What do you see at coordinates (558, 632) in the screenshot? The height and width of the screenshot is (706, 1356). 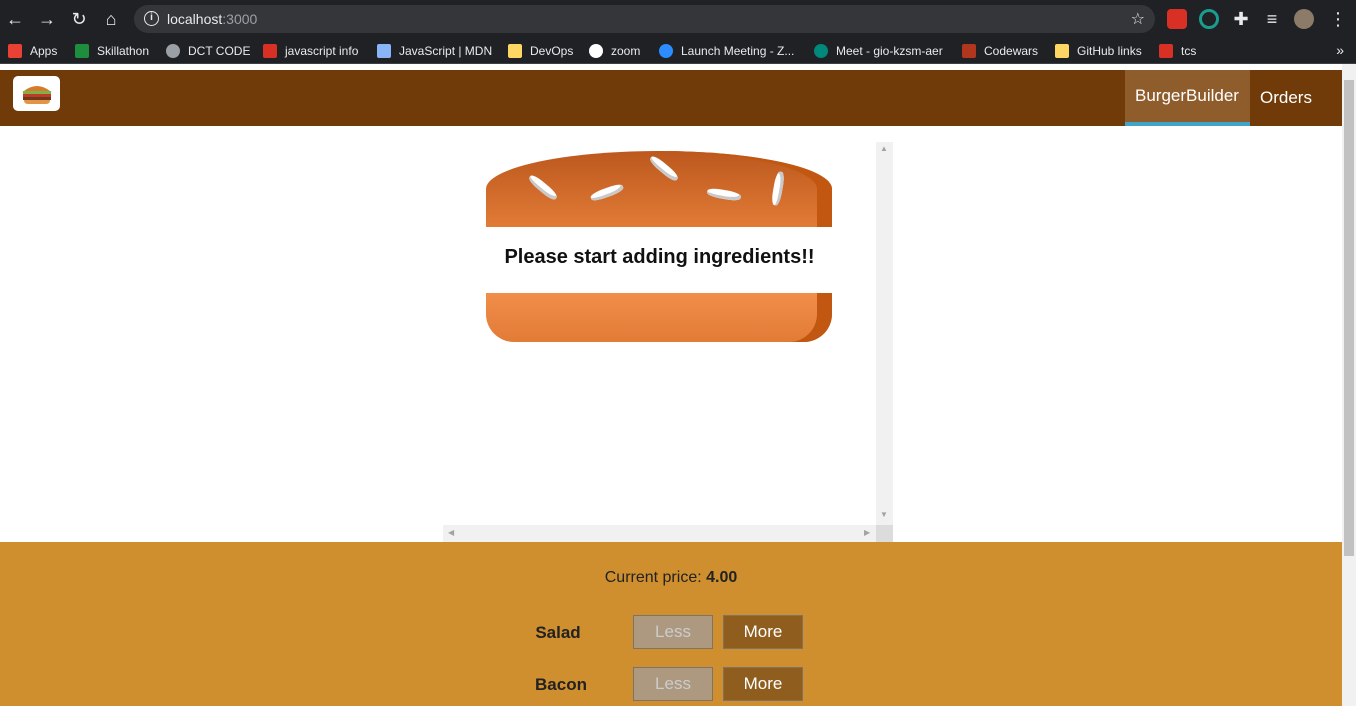 I see `ingredient-label-salad: Salad` at bounding box center [558, 632].